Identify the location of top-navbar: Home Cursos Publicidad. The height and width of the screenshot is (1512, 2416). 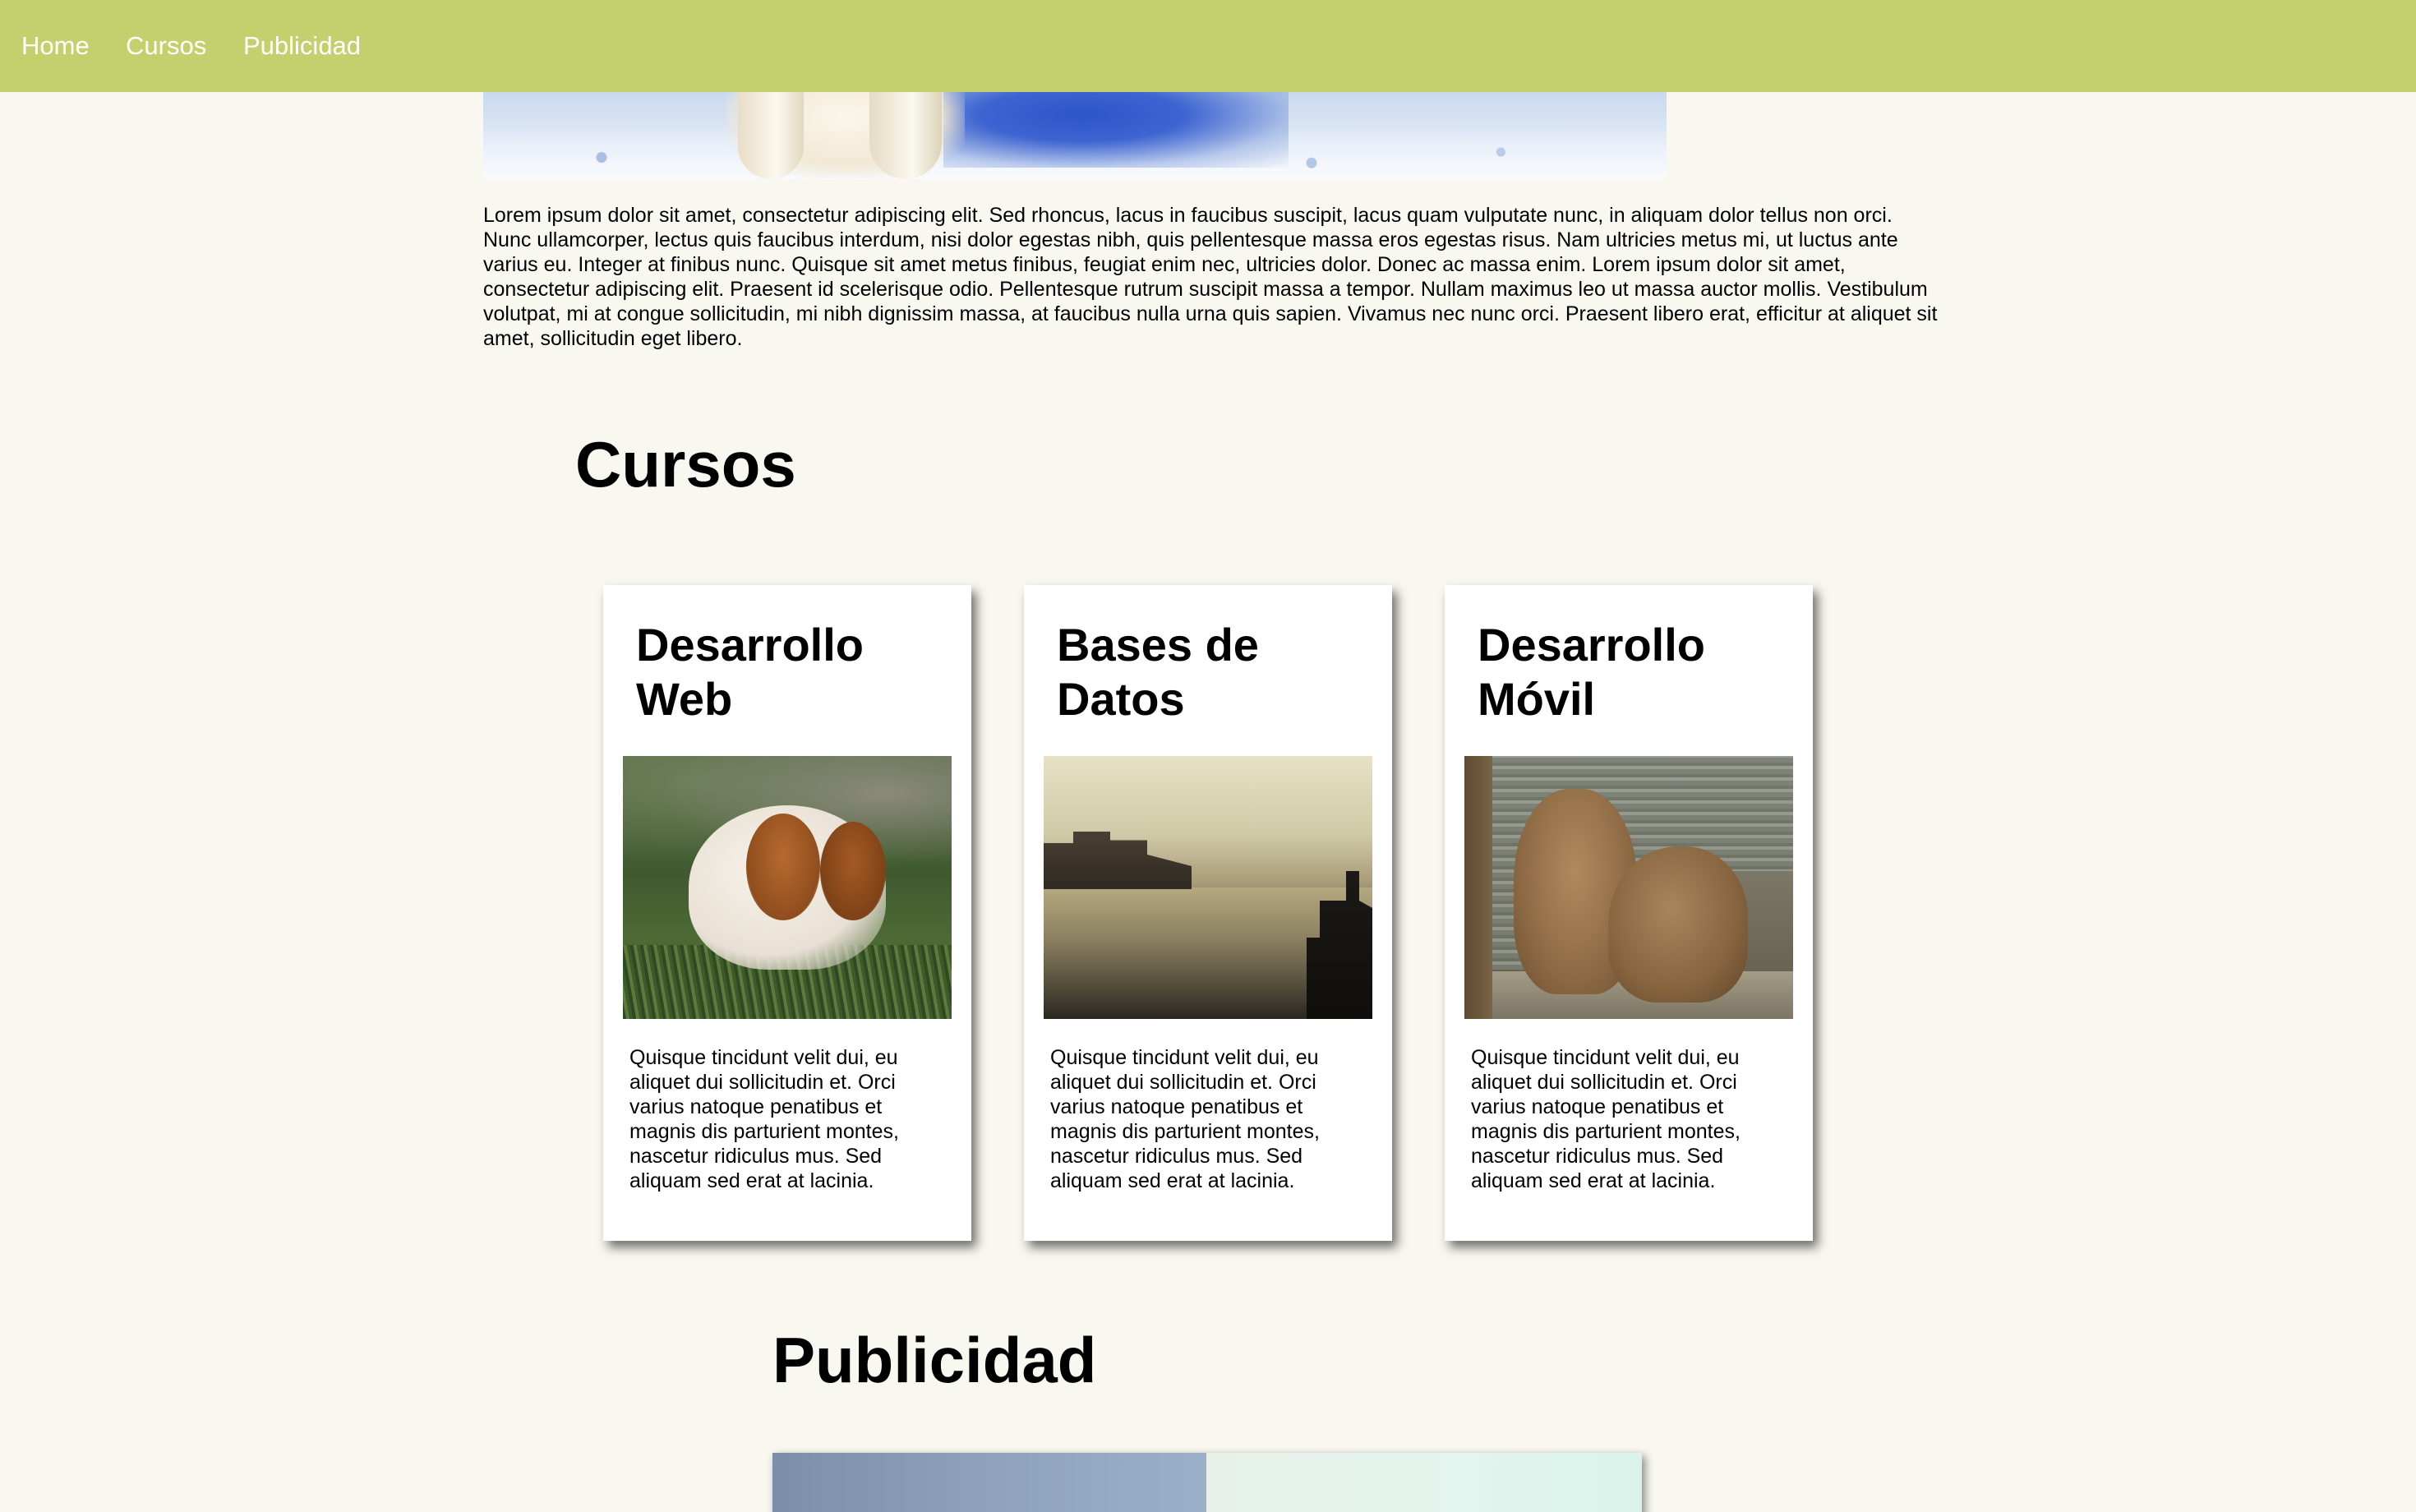
(1208, 46).